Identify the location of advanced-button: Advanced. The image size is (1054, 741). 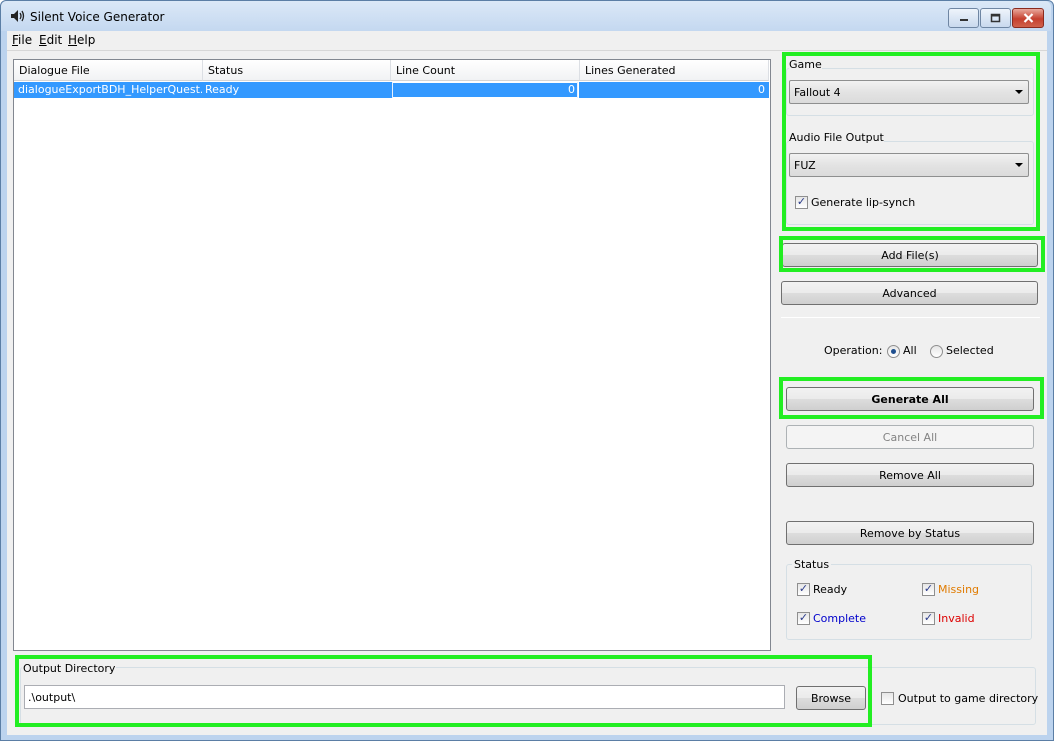
(909, 293).